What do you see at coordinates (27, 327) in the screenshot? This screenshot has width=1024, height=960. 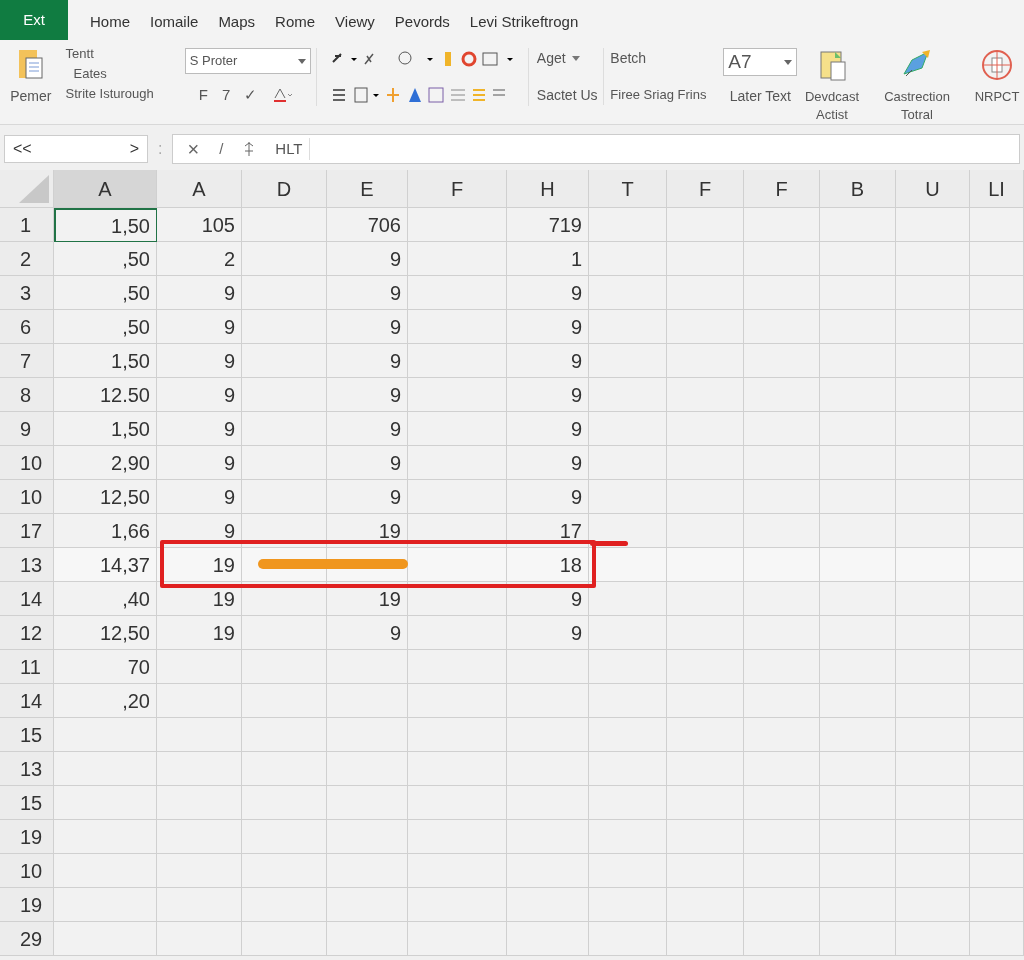 I see `row-header: 6` at bounding box center [27, 327].